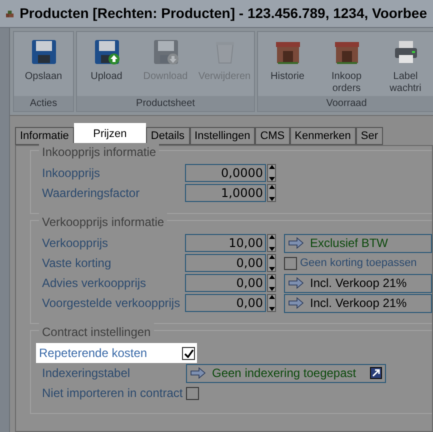 The image size is (433, 432). I want to click on toolbar-button: Inkoop orders, so click(346, 64).